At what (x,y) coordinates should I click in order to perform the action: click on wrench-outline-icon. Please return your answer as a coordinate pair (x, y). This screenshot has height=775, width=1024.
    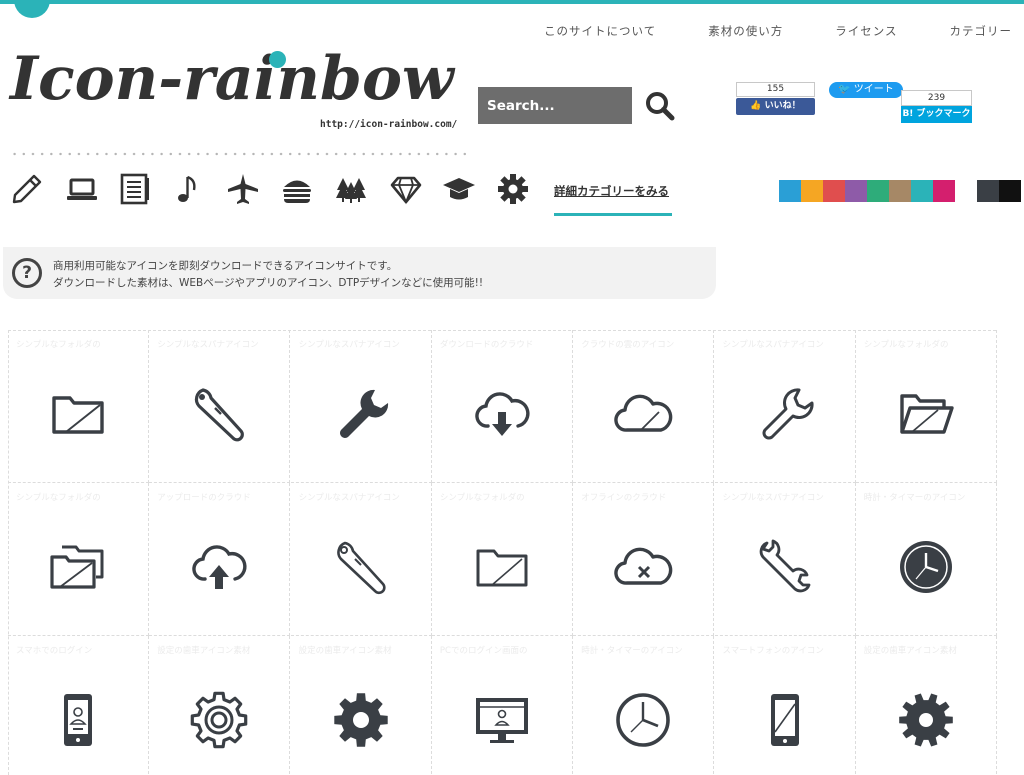
    Looking at the image, I should click on (785, 414).